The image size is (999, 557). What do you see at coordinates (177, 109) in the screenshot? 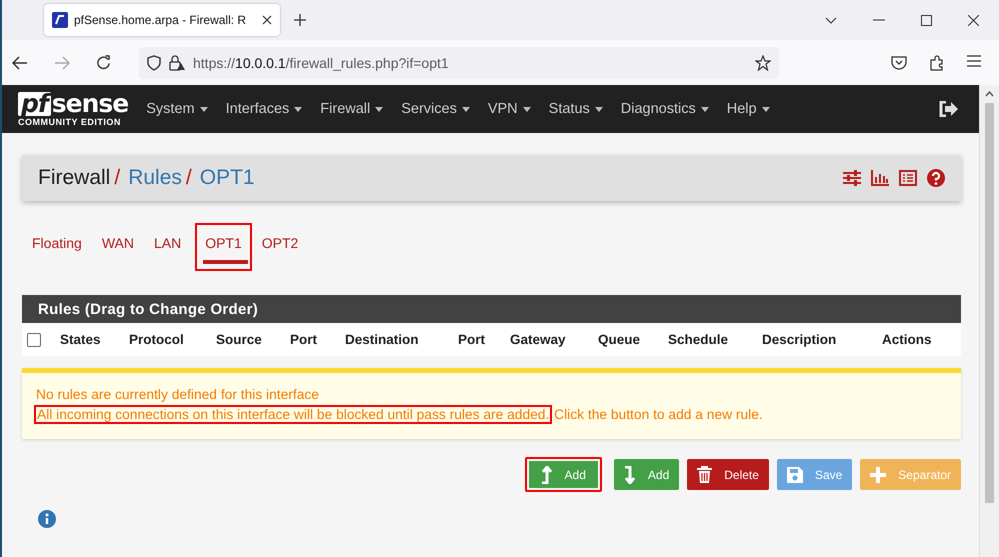
I see `menu-item: System` at bounding box center [177, 109].